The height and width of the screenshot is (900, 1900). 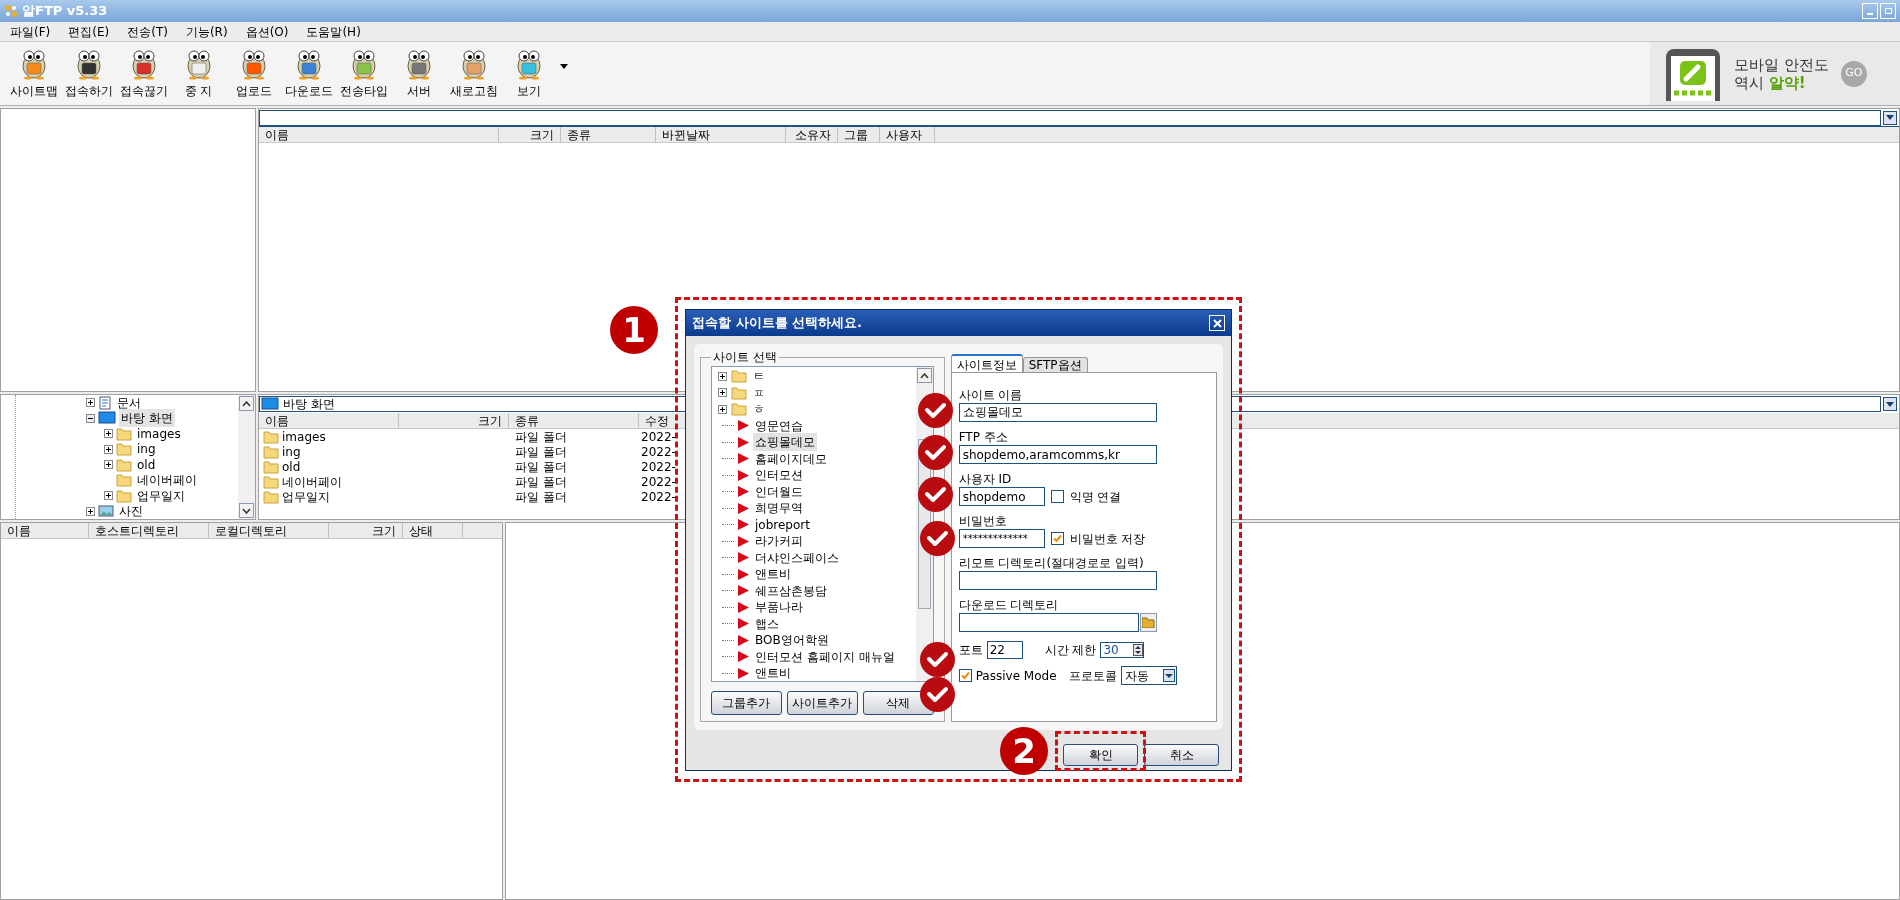 What do you see at coordinates (759, 376) in the screenshot?
I see `tree-item: ㅌ` at bounding box center [759, 376].